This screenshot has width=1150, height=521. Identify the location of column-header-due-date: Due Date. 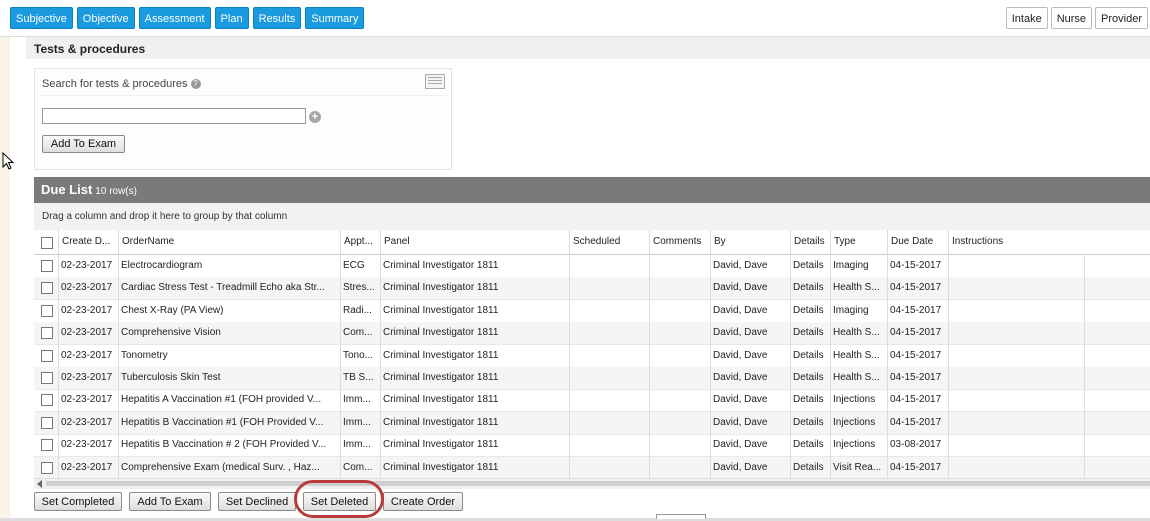
(917, 242).